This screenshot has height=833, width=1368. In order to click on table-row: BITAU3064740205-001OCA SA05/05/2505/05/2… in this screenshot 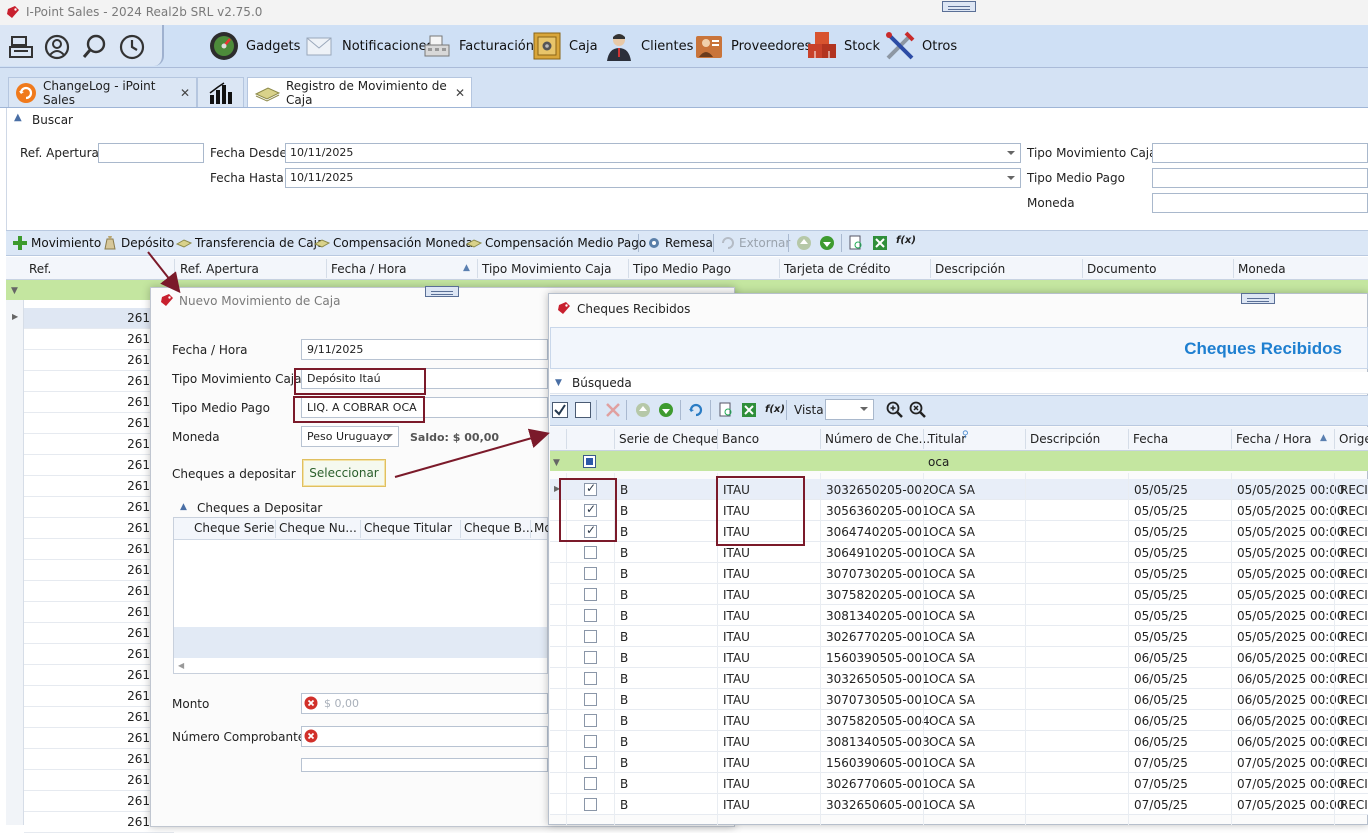, I will do `click(959, 531)`.